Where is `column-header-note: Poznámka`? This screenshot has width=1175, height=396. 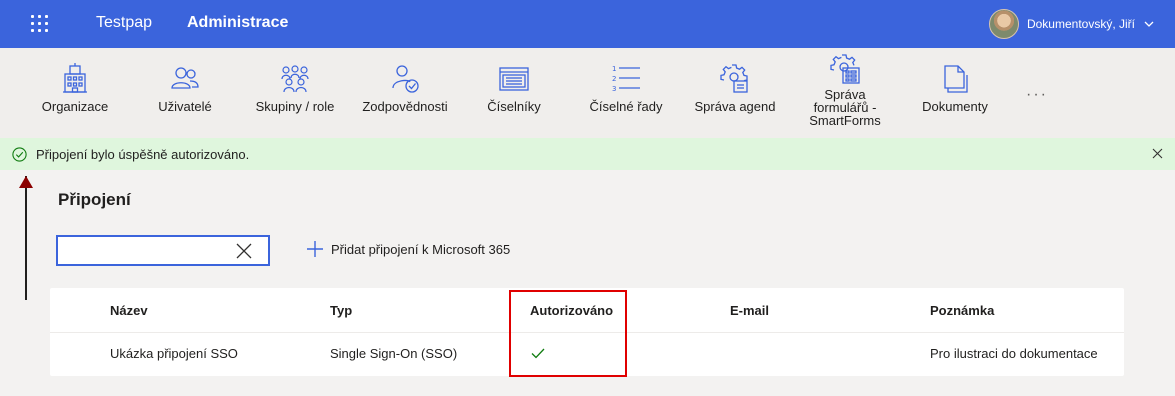 column-header-note: Poznámka is located at coordinates (962, 310).